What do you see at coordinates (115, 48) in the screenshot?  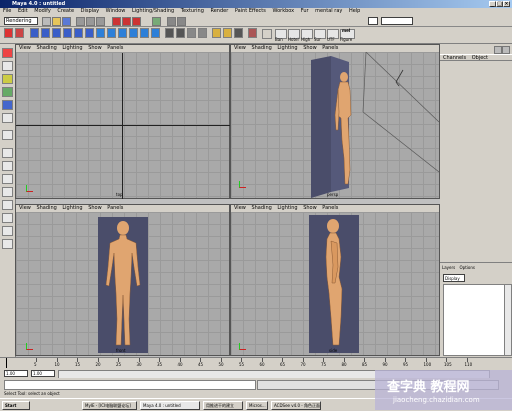 I see `vp-top-panels-menu: Panels` at bounding box center [115, 48].